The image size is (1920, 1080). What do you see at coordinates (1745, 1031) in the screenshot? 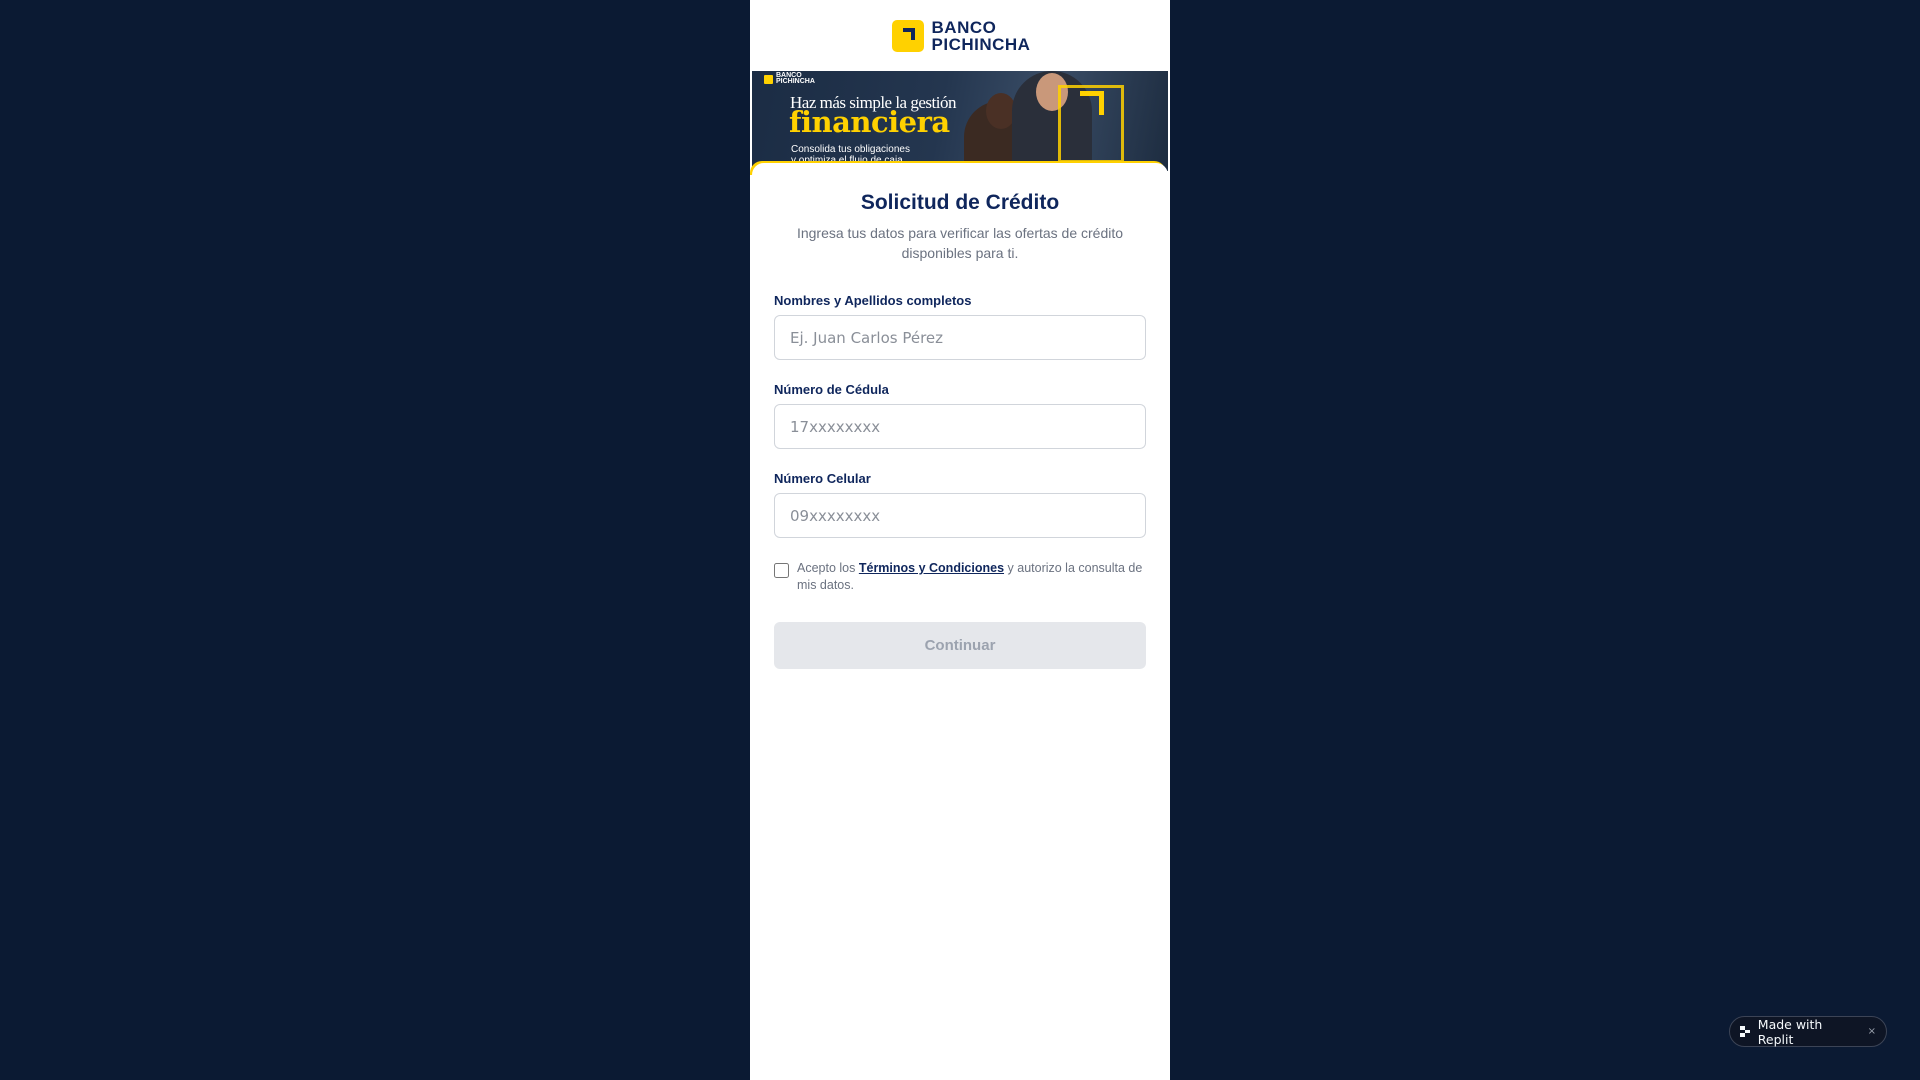
I see `replit-logo-icon` at bounding box center [1745, 1031].